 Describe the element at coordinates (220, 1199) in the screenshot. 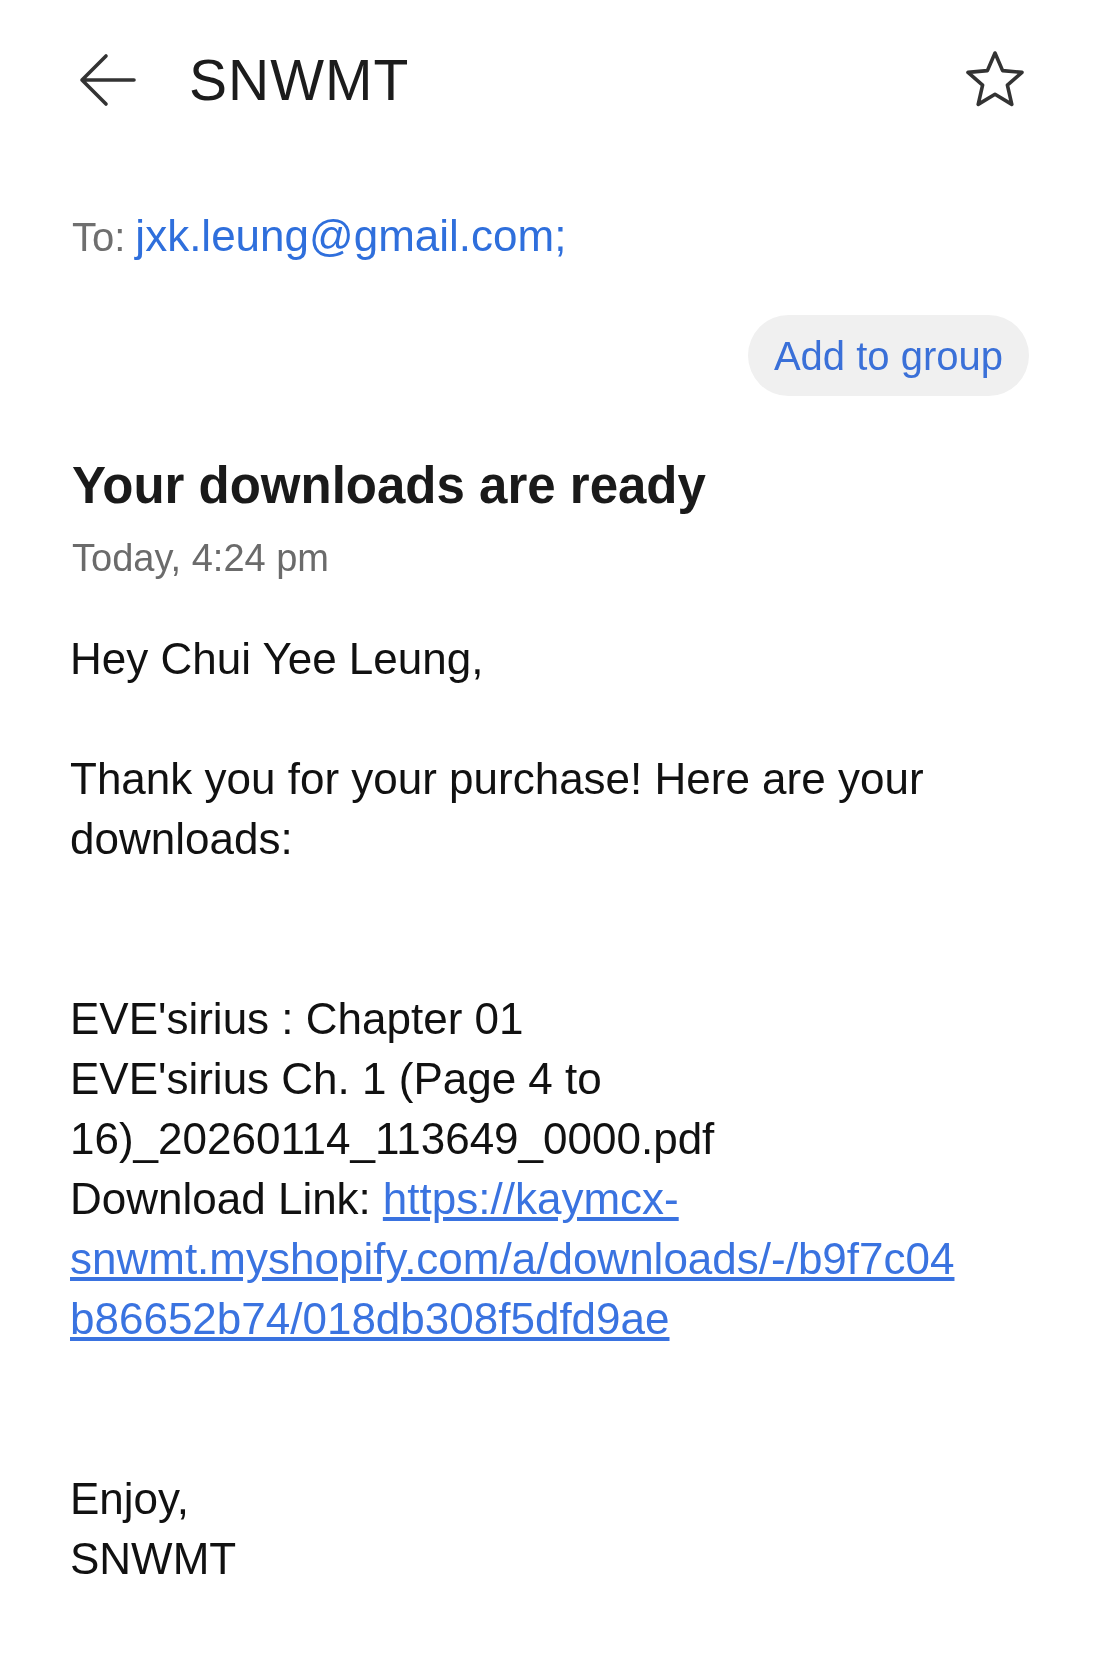

I see `link-label: Download Link:` at that location.